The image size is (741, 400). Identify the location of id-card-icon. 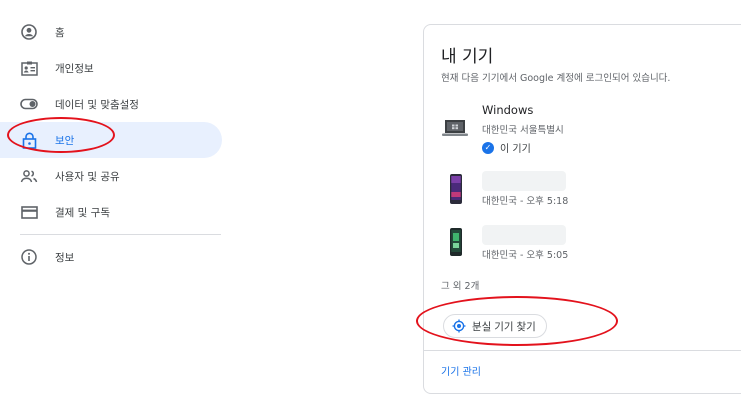
(29, 68).